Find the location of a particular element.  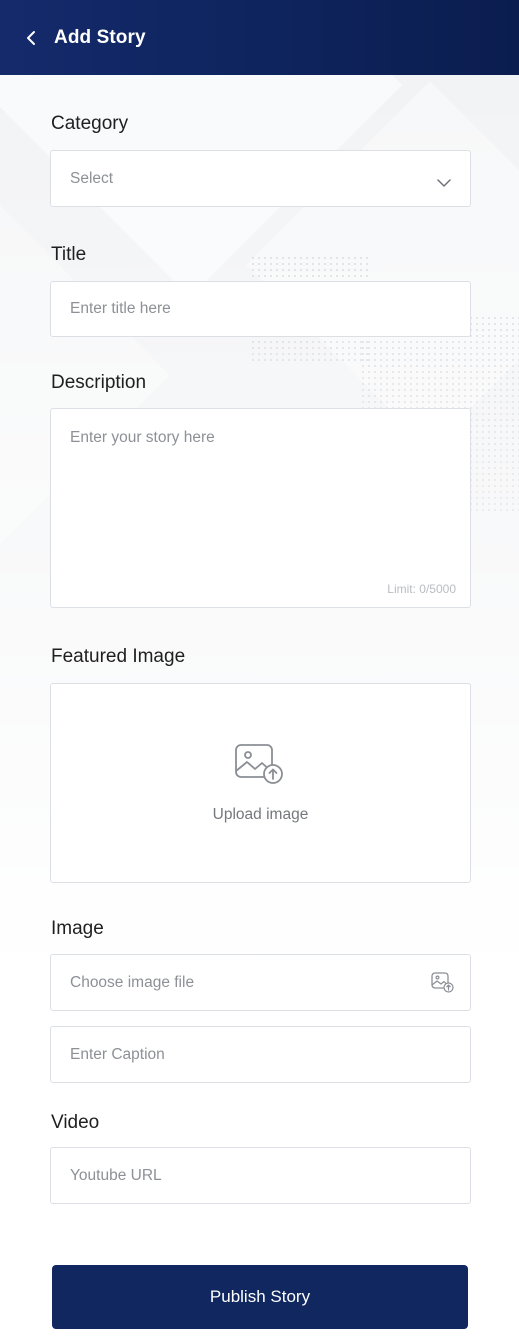

featured-image-label: Featured Image is located at coordinates (118, 656).